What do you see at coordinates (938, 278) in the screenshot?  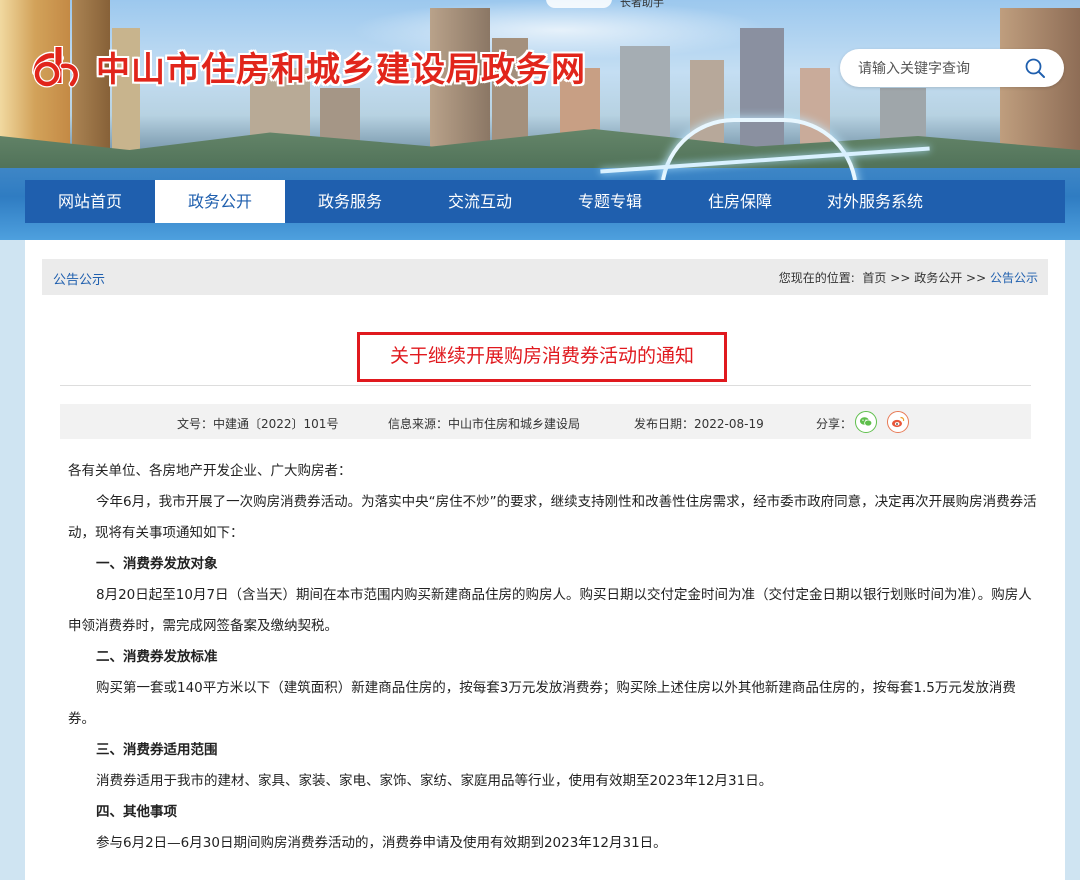 I see `breadcrumb-gov-info-link: 政务公开` at bounding box center [938, 278].